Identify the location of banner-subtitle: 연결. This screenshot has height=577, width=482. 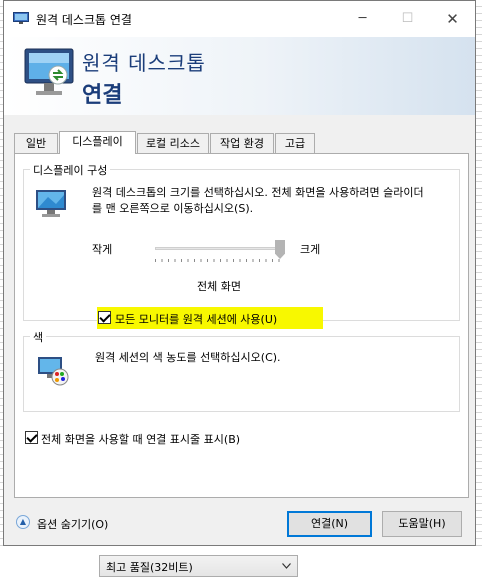
(102, 95).